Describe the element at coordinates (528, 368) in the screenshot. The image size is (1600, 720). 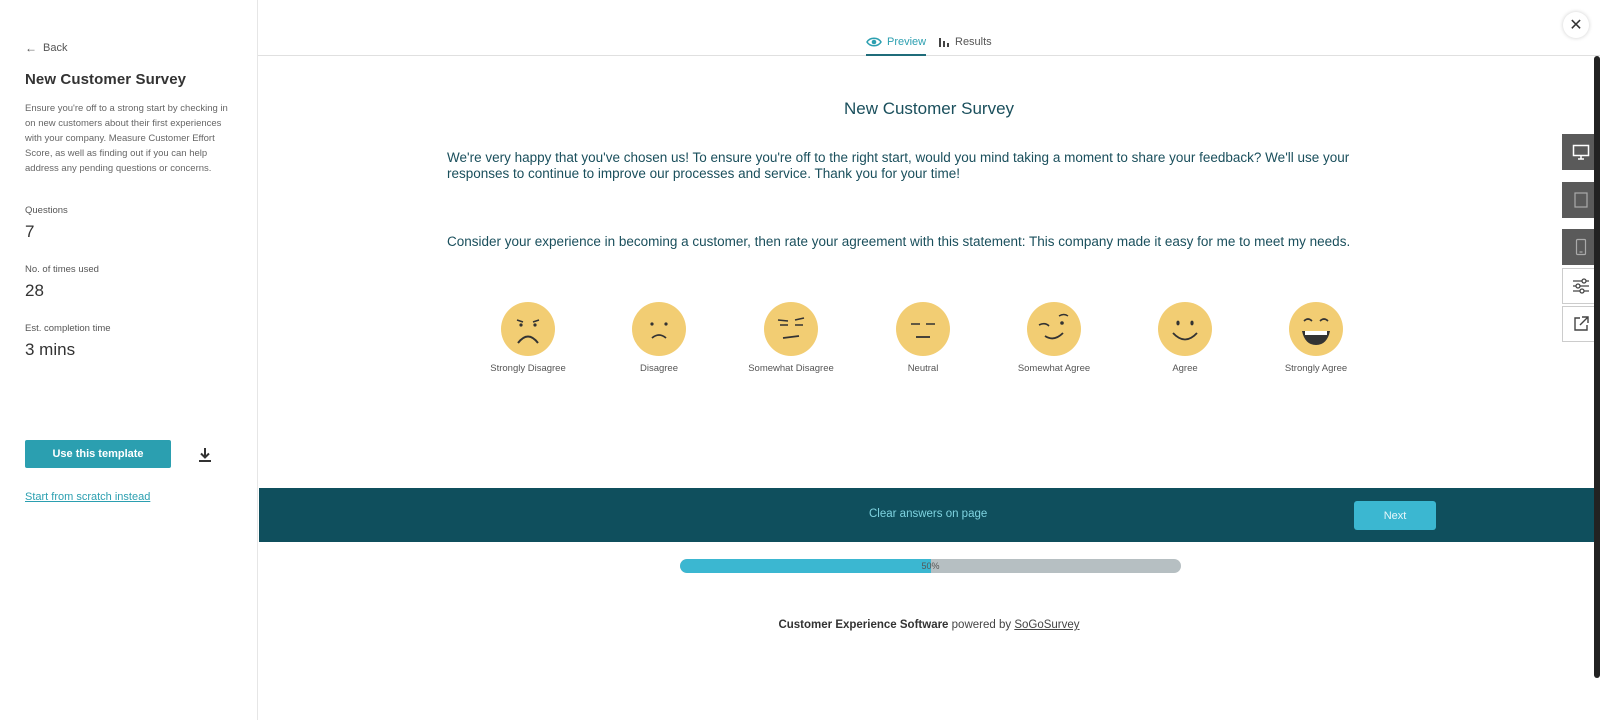
I see `rating-label: Strongly Disagree` at that location.